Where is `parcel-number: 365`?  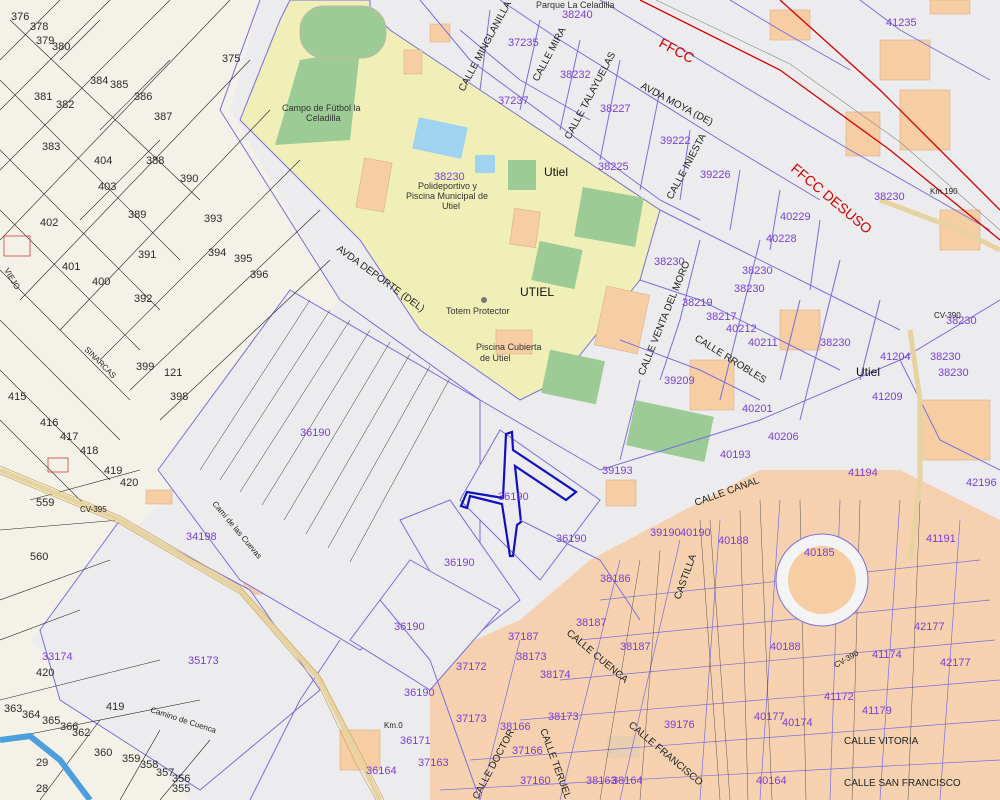
parcel-number: 365 is located at coordinates (51, 721).